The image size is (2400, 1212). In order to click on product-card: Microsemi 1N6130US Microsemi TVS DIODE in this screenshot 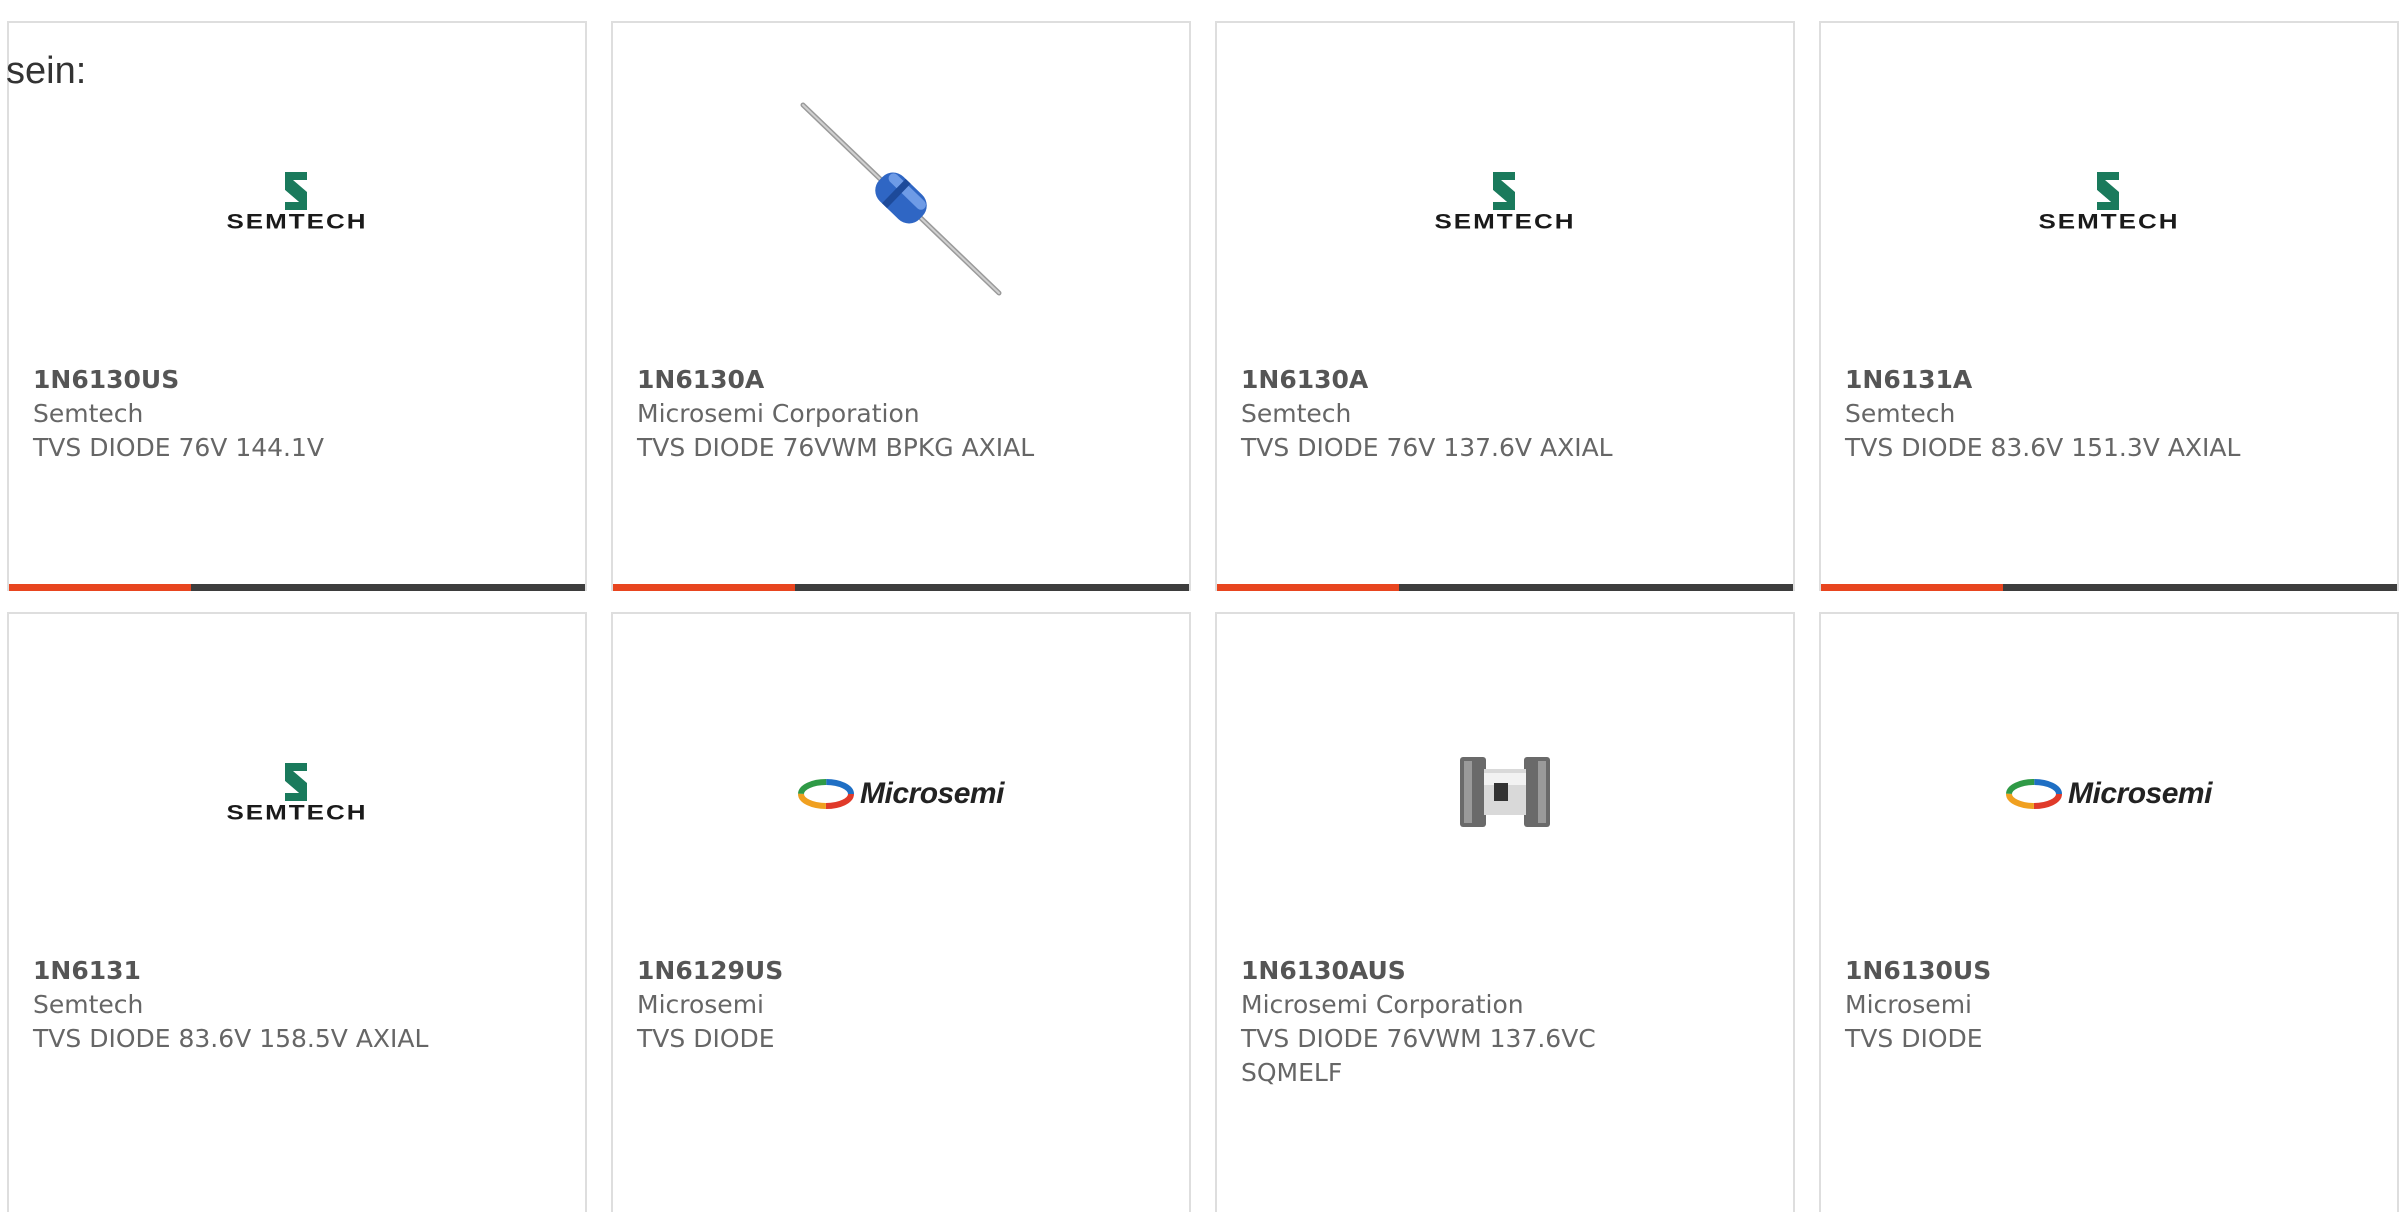, I will do `click(2109, 912)`.